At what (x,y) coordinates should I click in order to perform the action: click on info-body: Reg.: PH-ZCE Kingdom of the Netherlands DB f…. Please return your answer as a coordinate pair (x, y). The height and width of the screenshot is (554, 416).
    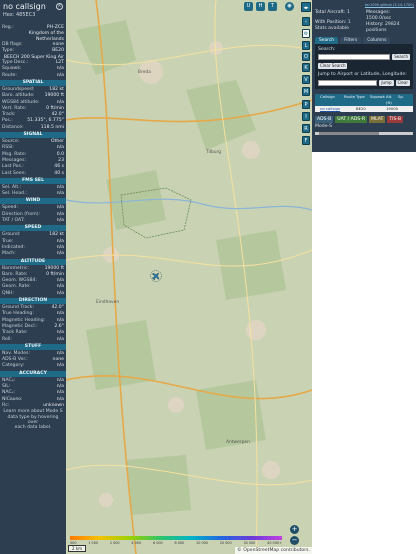
    Looking at the image, I should click on (33, 226).